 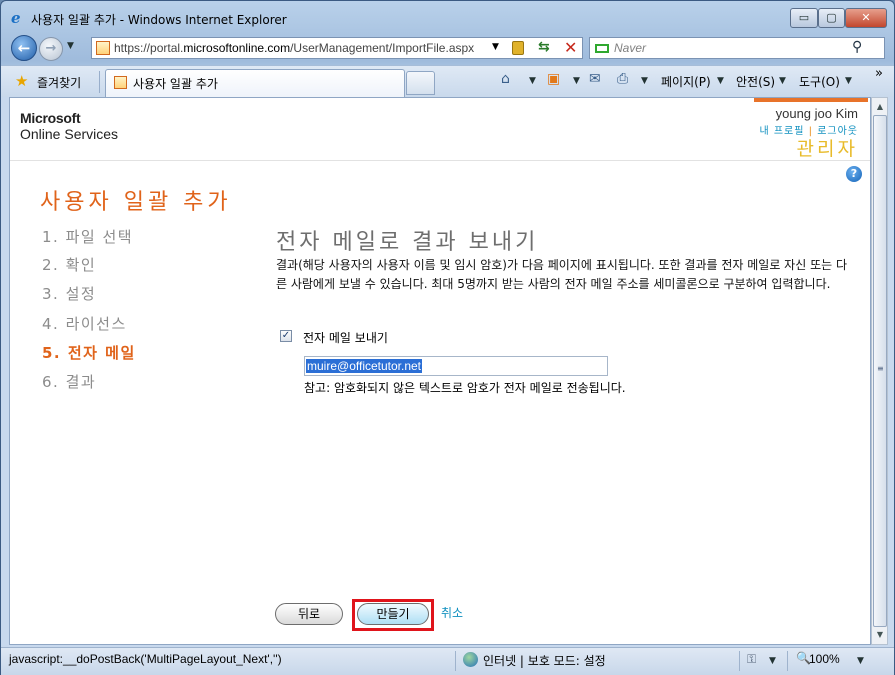 What do you see at coordinates (811, 100) in the screenshot?
I see `header-accent-bar` at bounding box center [811, 100].